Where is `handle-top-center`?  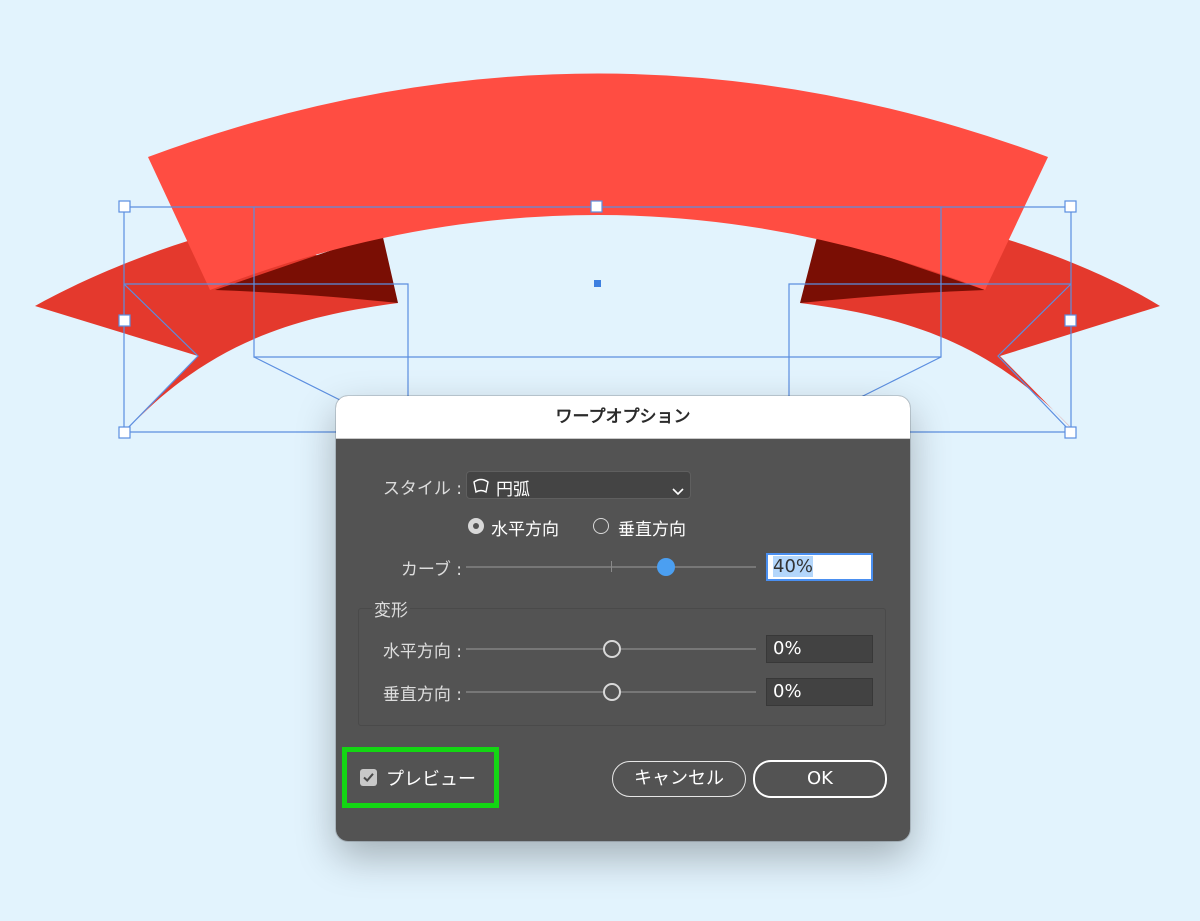
handle-top-center is located at coordinates (596, 206).